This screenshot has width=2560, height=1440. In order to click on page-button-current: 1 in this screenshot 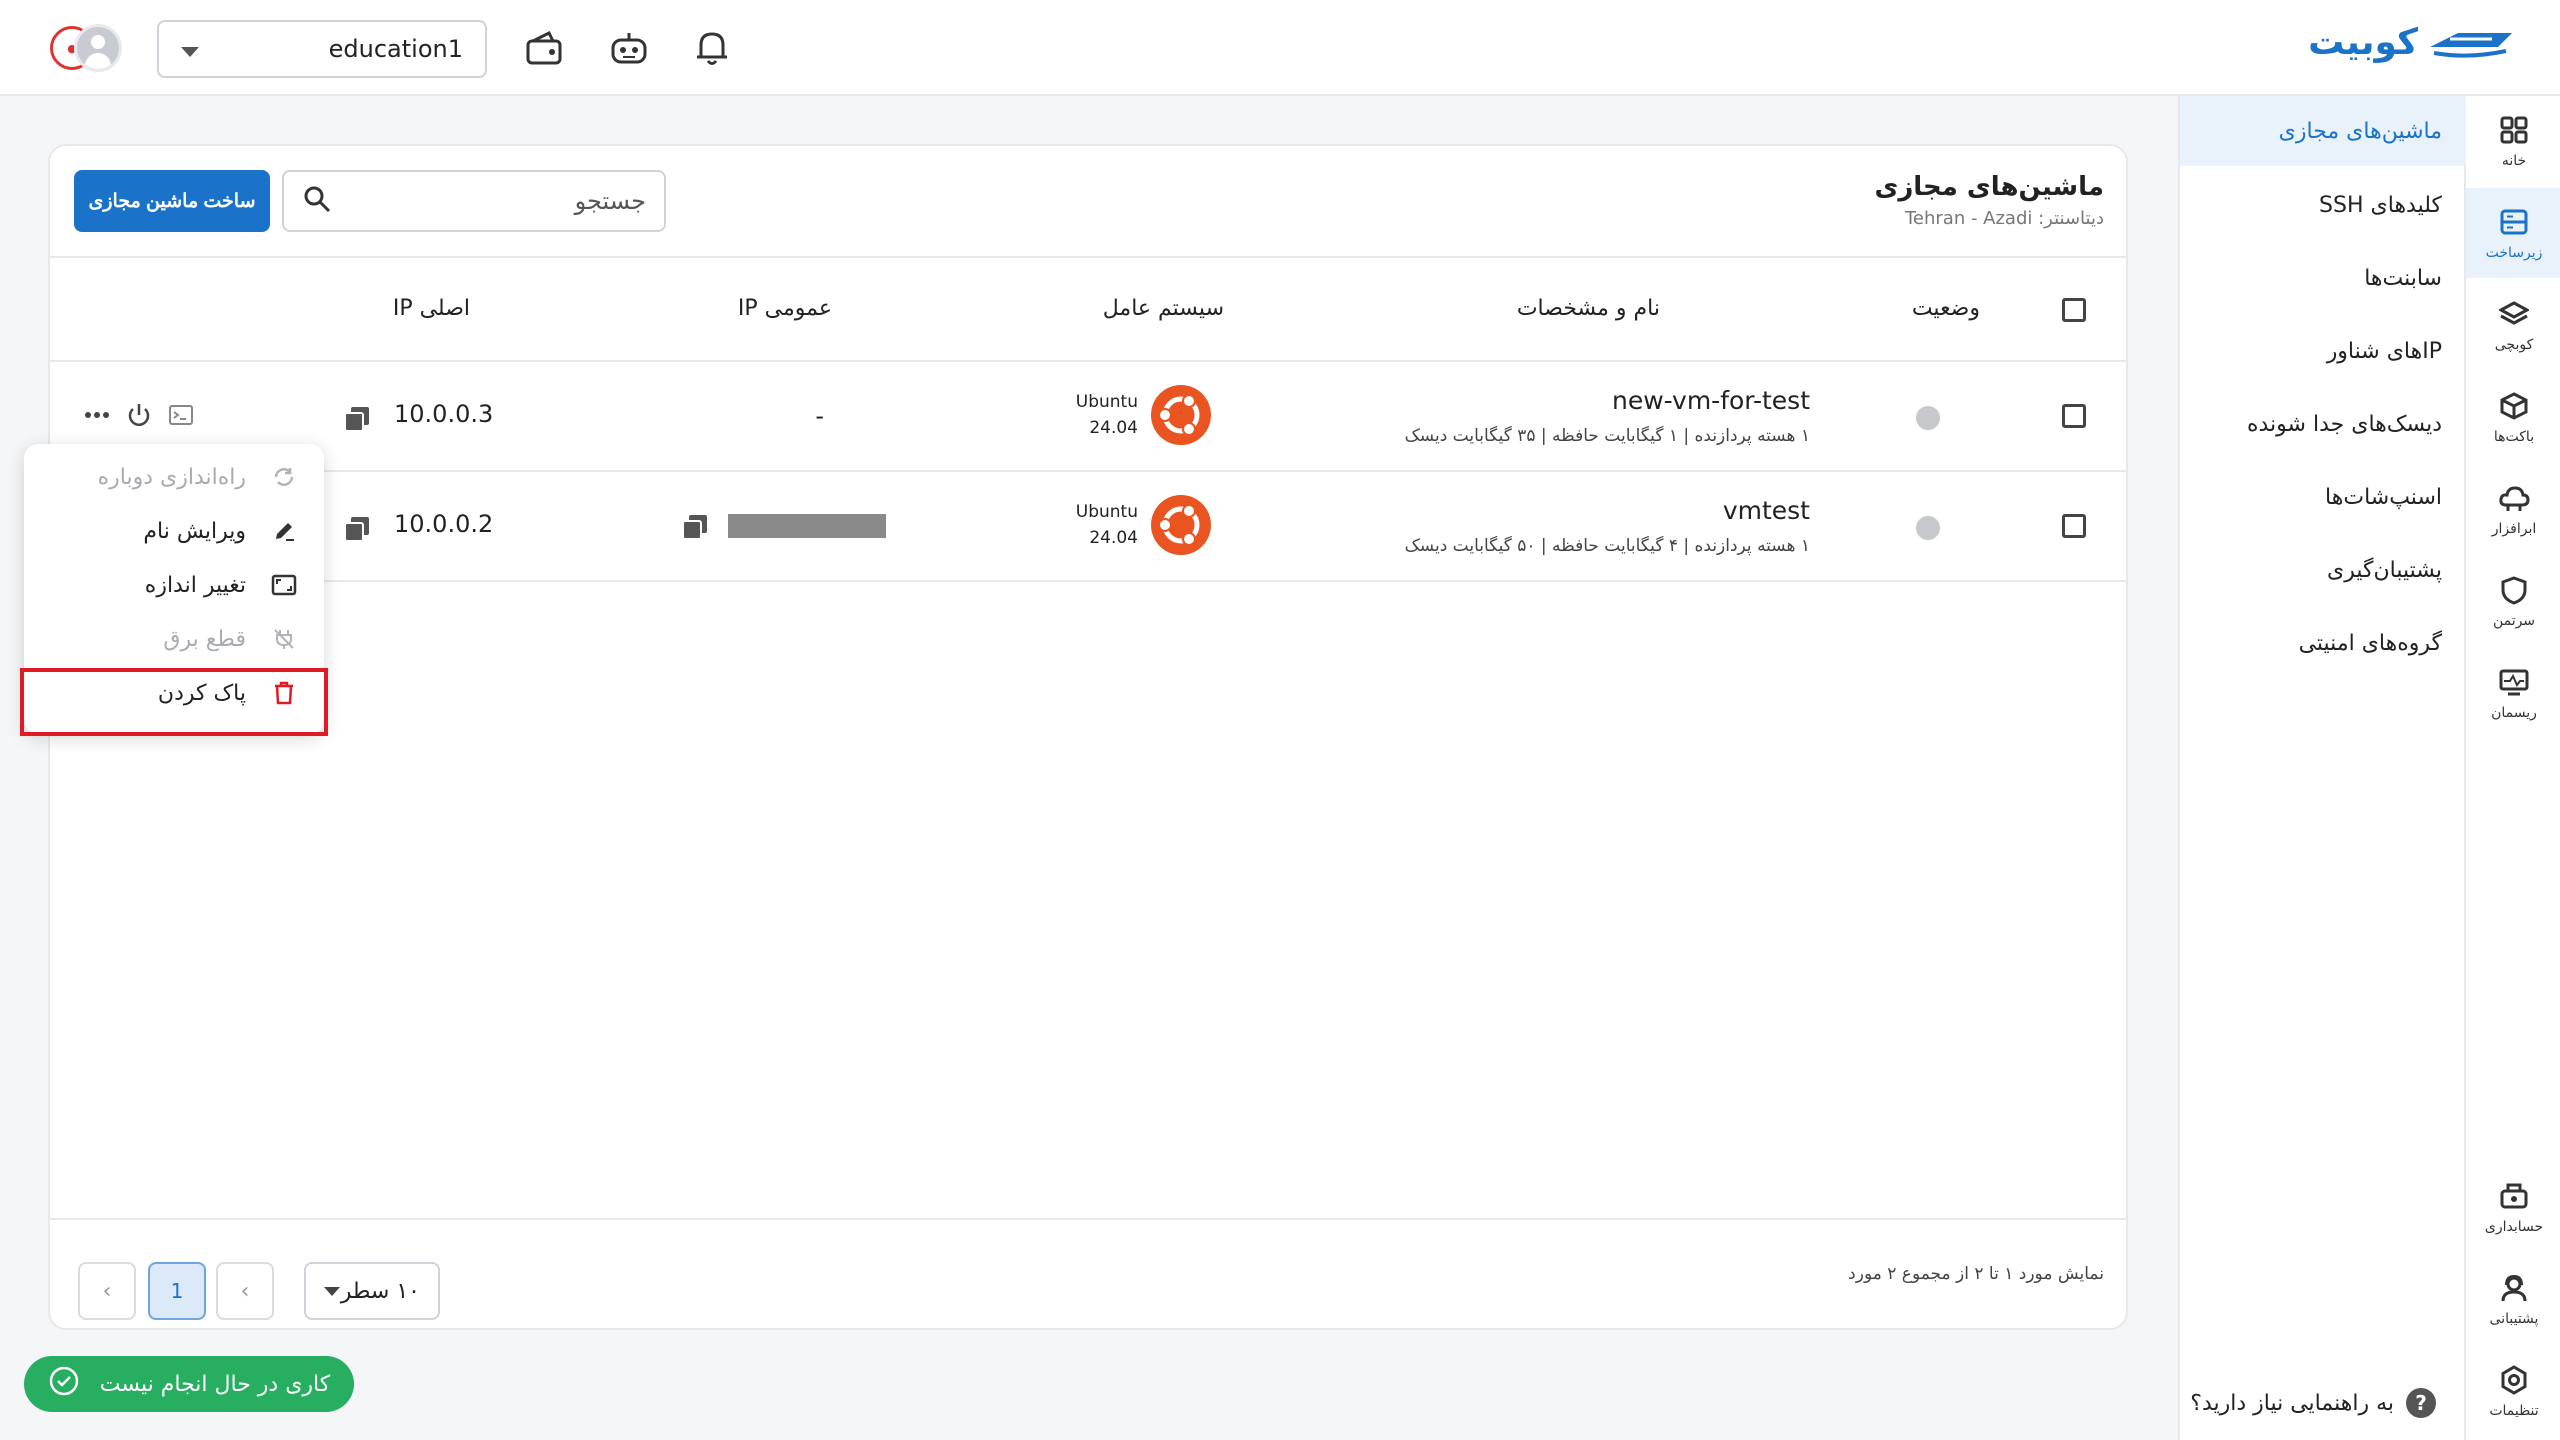, I will do `click(177, 1291)`.